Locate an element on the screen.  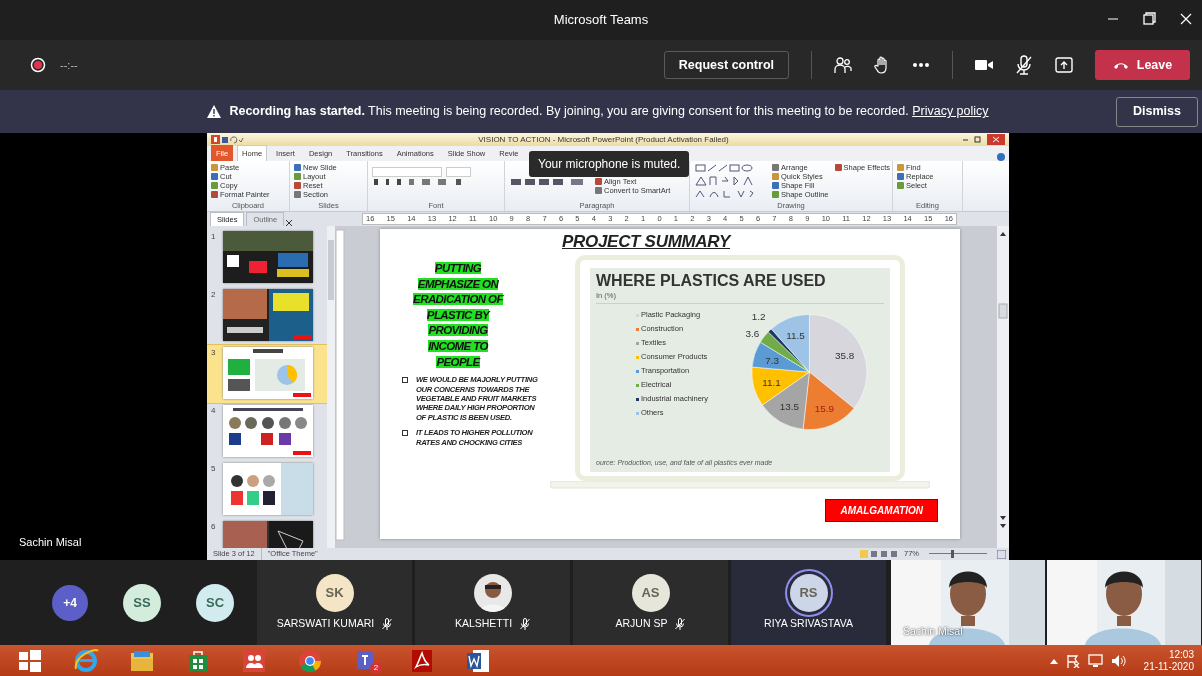
view-buttons-icon is located at coordinates (880, 554).